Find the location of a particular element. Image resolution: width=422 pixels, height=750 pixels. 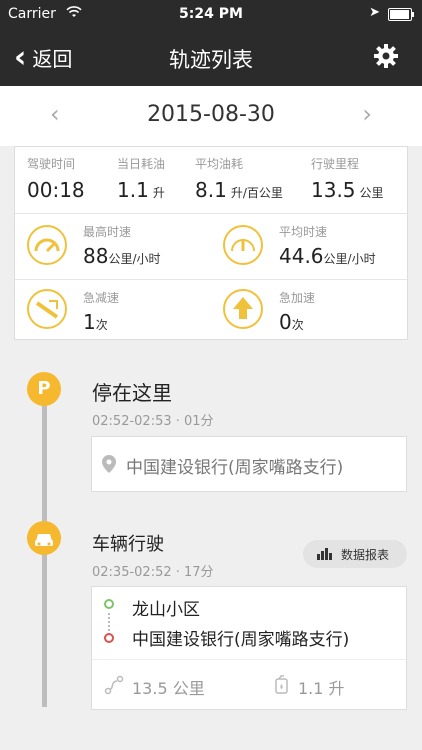

battery-icon is located at coordinates (401, 14).